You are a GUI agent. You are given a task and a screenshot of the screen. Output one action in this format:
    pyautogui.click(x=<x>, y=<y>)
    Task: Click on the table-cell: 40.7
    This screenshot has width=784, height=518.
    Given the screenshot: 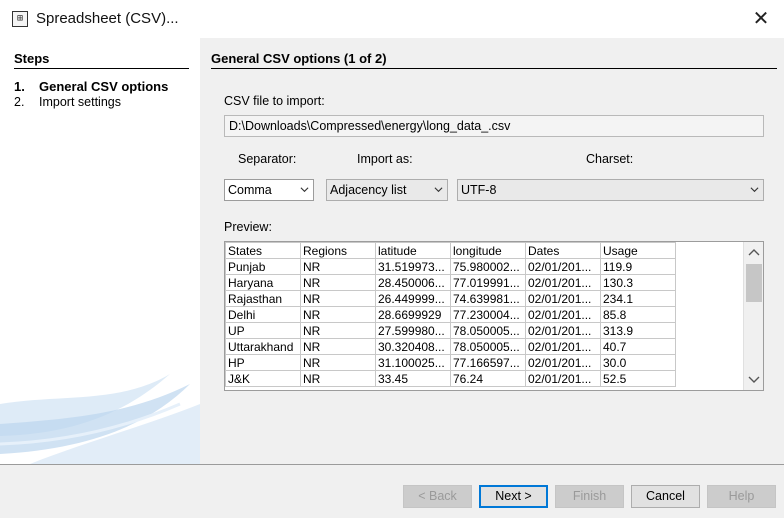 What is the action you would take?
    pyautogui.click(x=638, y=346)
    